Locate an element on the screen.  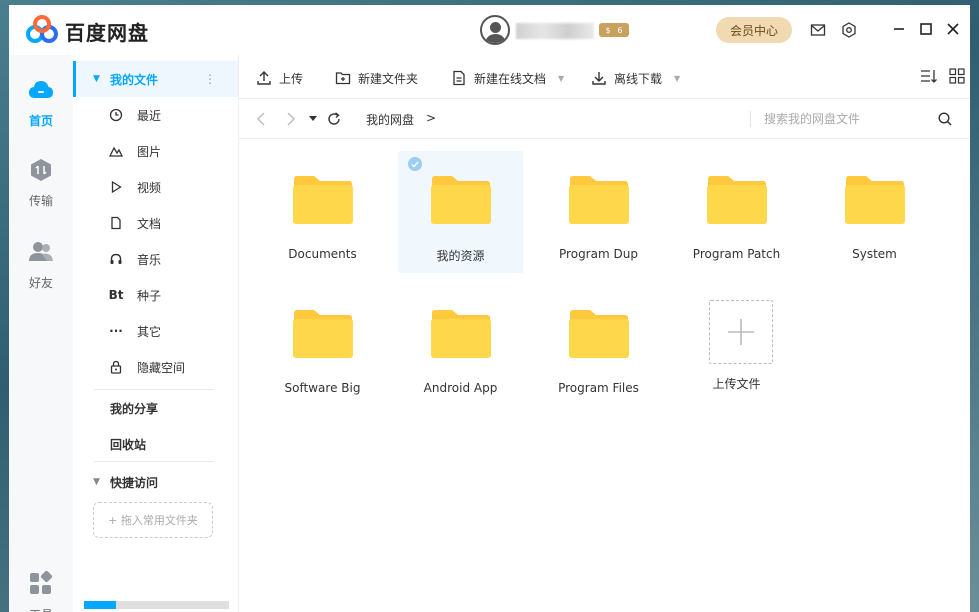
grid-view-icon is located at coordinates (957, 76).